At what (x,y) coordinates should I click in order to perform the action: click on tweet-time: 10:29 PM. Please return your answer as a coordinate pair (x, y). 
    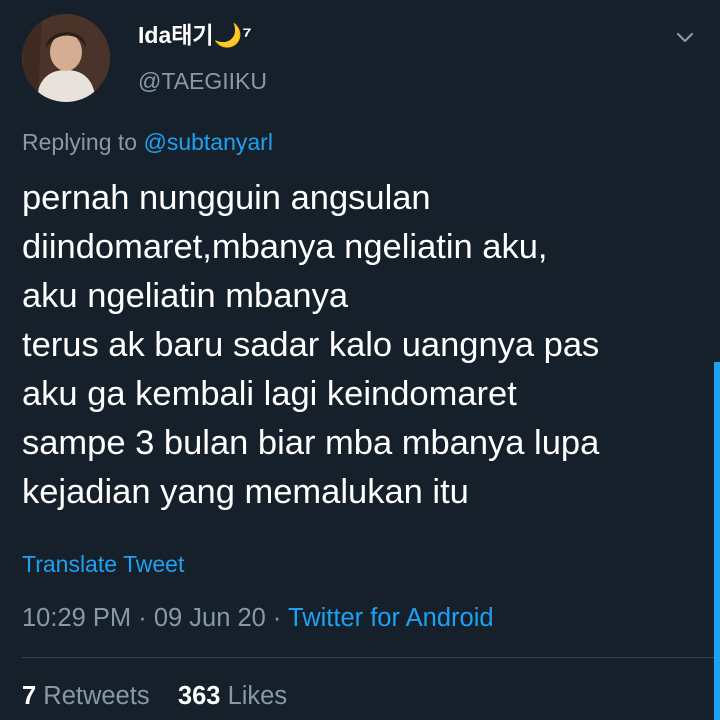
    Looking at the image, I should click on (76, 618).